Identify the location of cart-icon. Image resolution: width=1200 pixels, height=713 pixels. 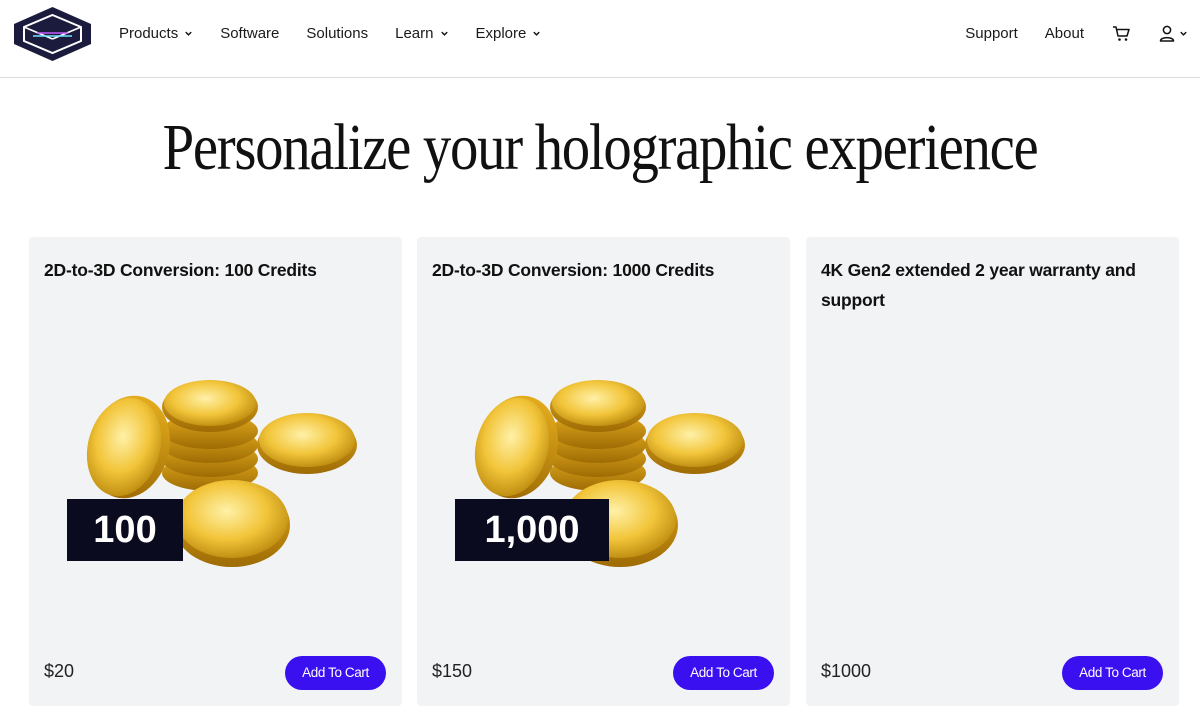
(1121, 33).